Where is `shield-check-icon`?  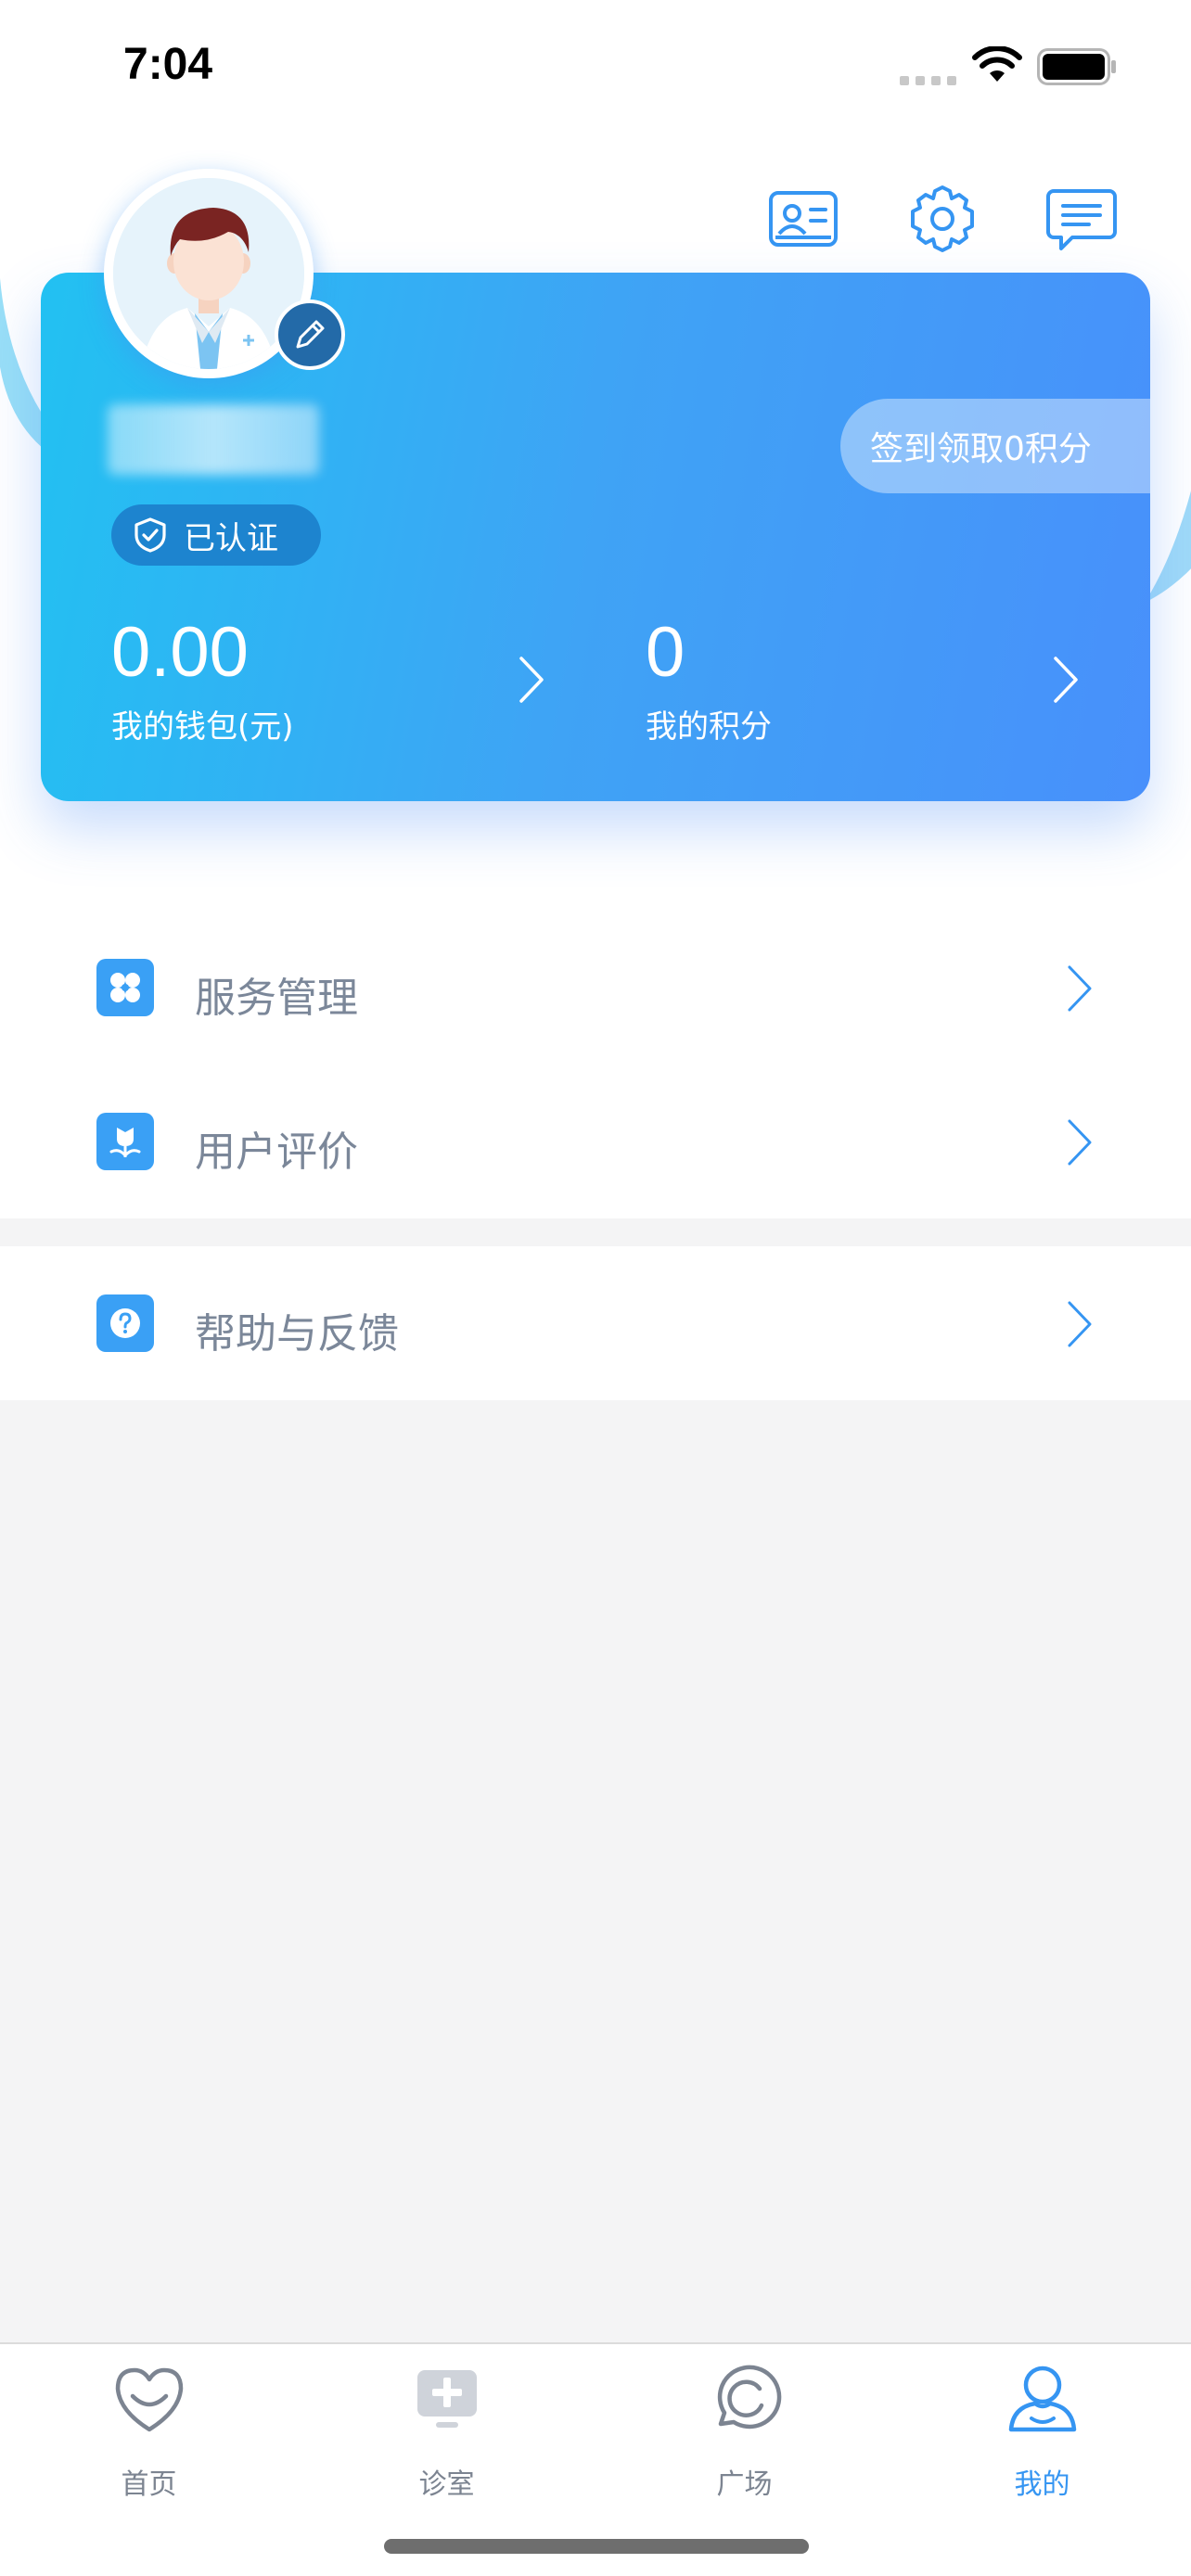
shield-check-icon is located at coordinates (150, 535).